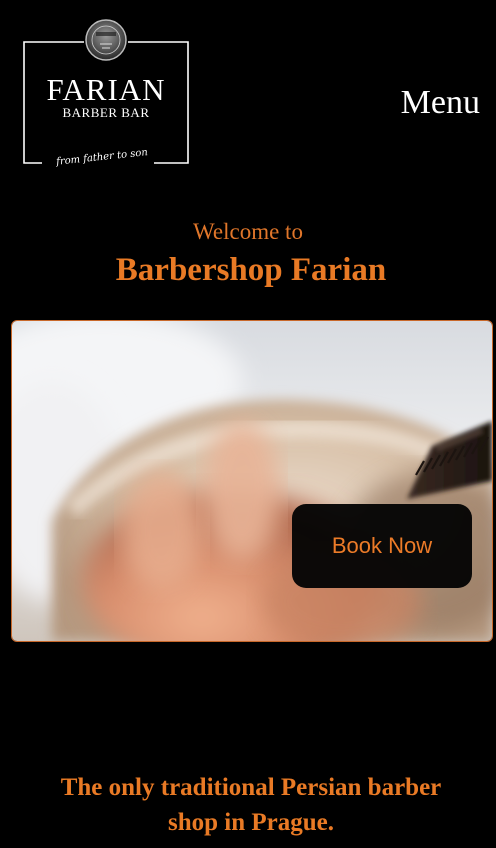  I want to click on menu-button: Menu, so click(440, 103).